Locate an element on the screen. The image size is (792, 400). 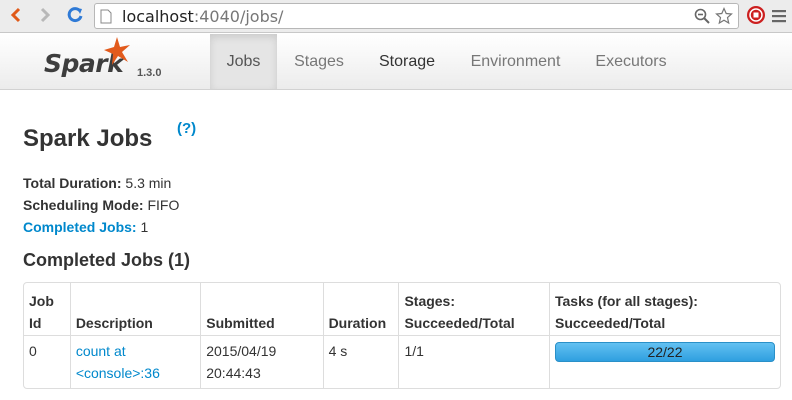
header-submitted: Submitted is located at coordinates (261, 309).